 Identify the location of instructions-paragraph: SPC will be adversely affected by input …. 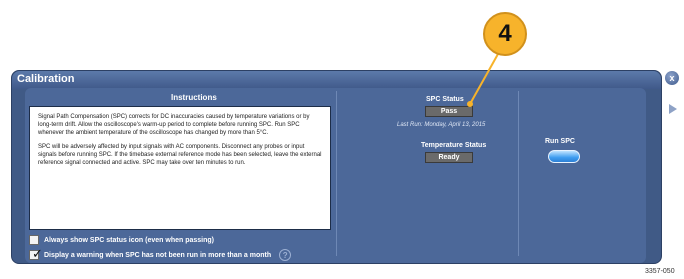
(180, 155).